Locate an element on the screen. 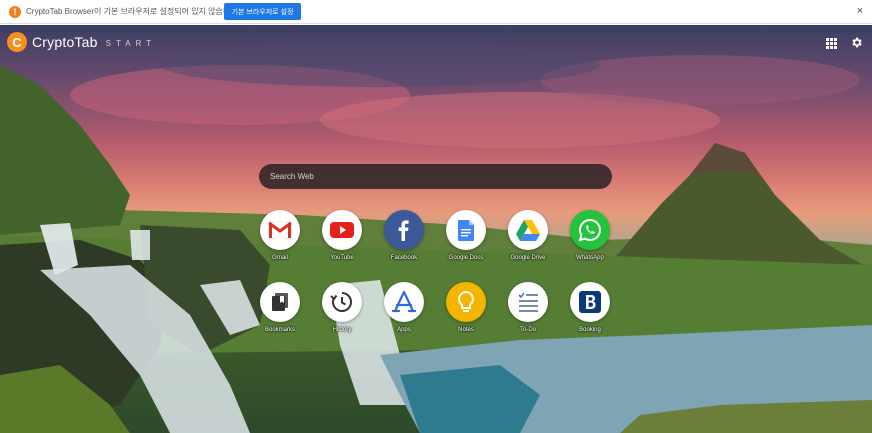  shortcut-gmail: Gmail is located at coordinates (280, 242).